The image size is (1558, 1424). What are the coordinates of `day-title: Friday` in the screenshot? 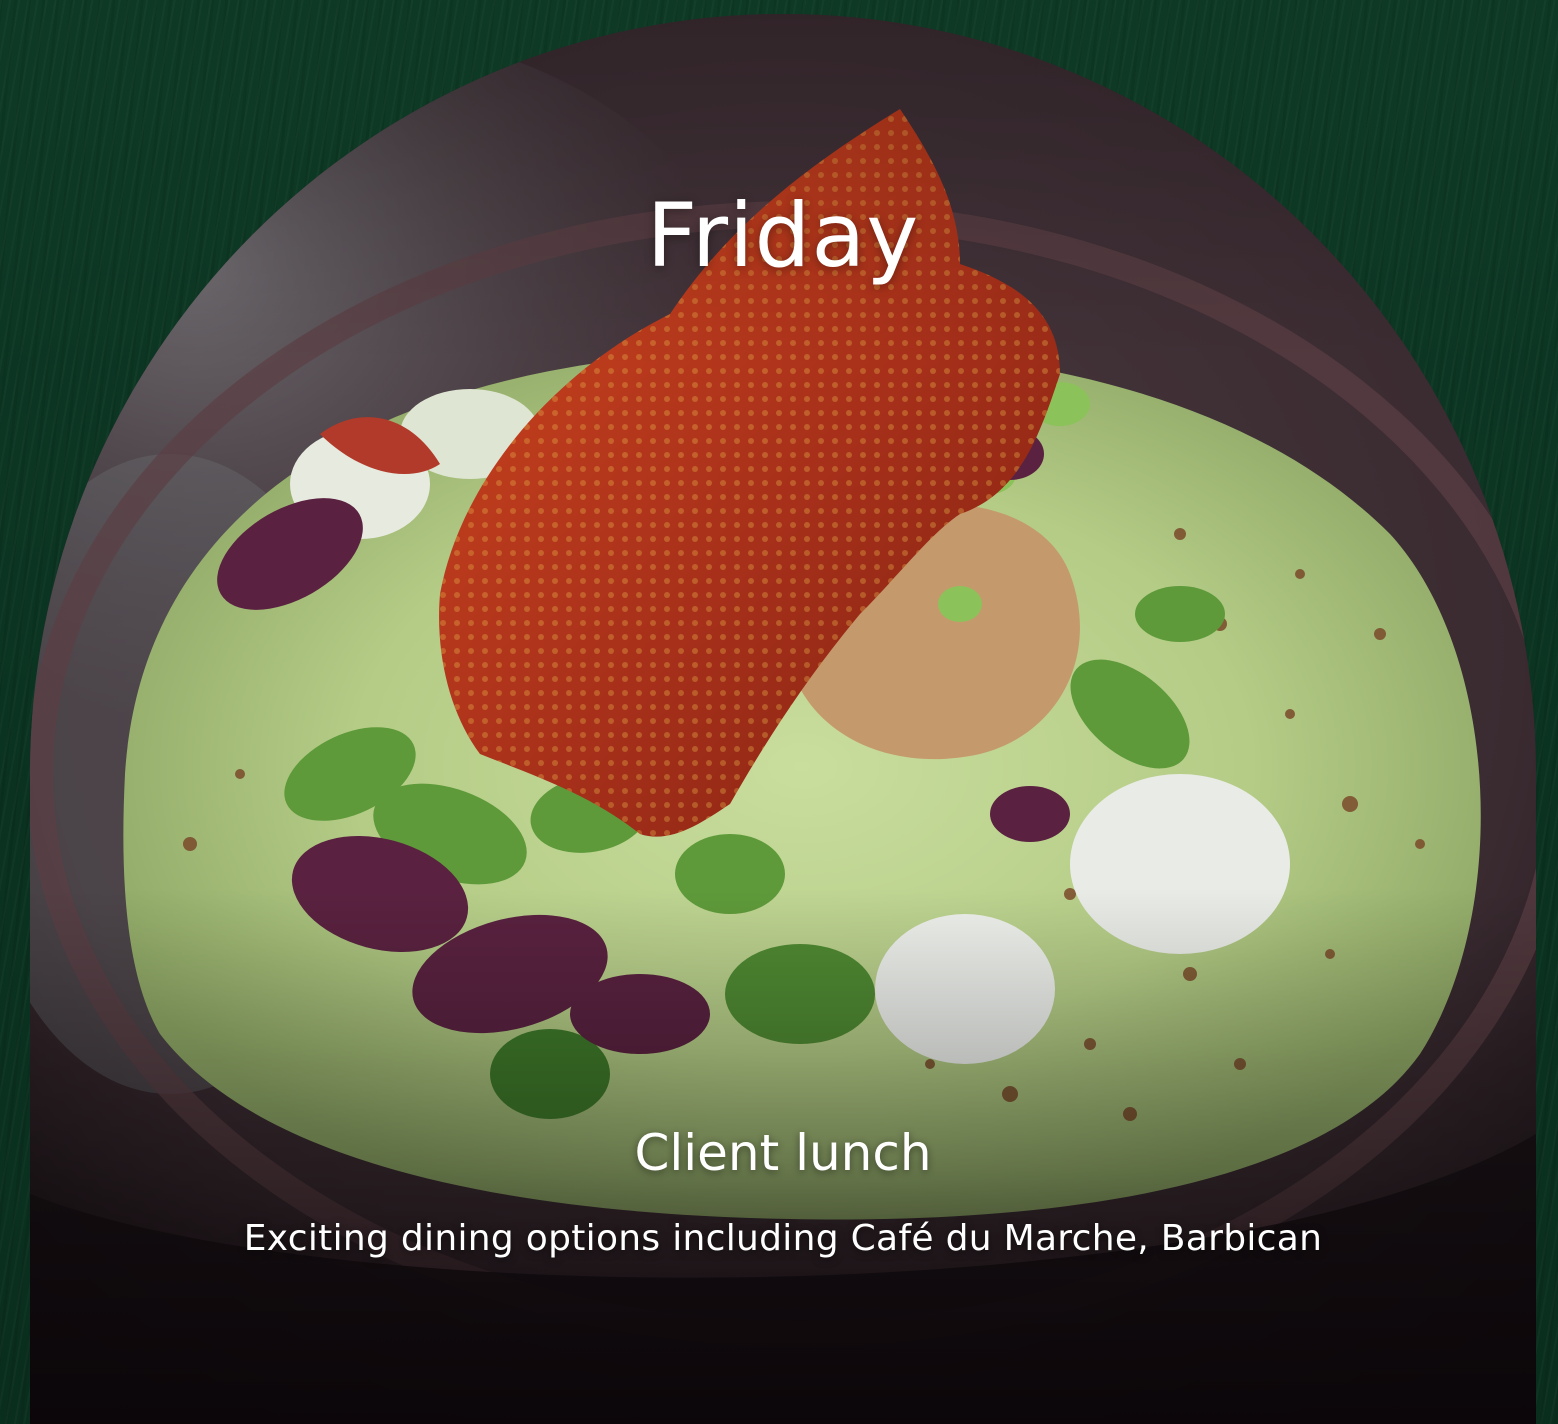 It's located at (783, 235).